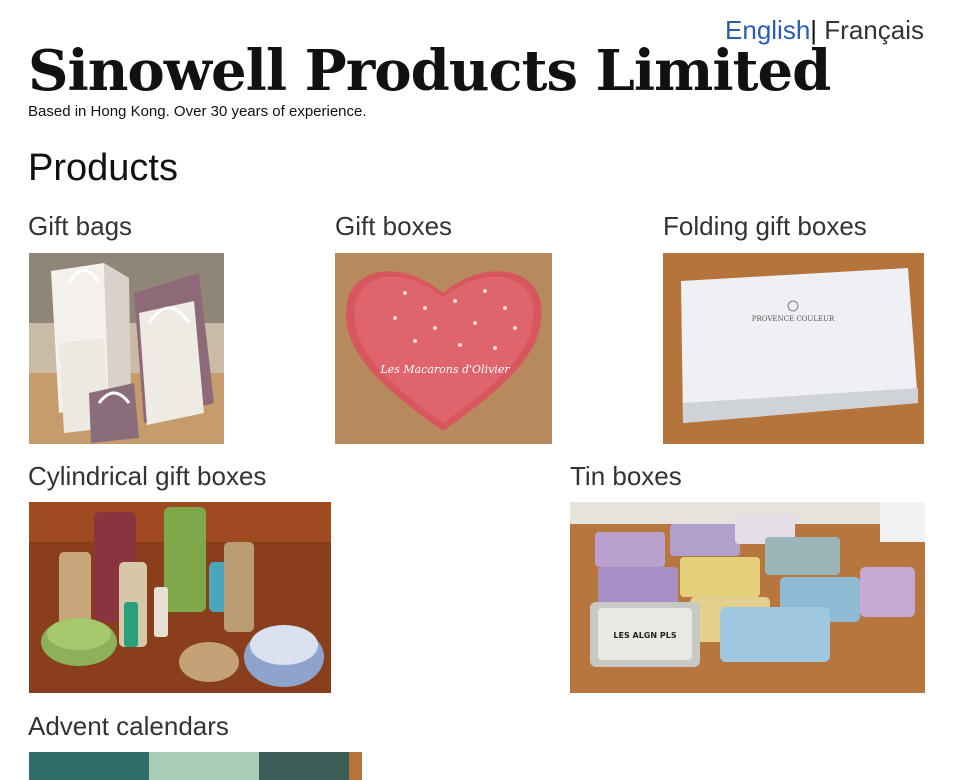 This screenshot has height=780, width=955. I want to click on product-title-gift-boxes: Gift boxes, so click(393, 226).